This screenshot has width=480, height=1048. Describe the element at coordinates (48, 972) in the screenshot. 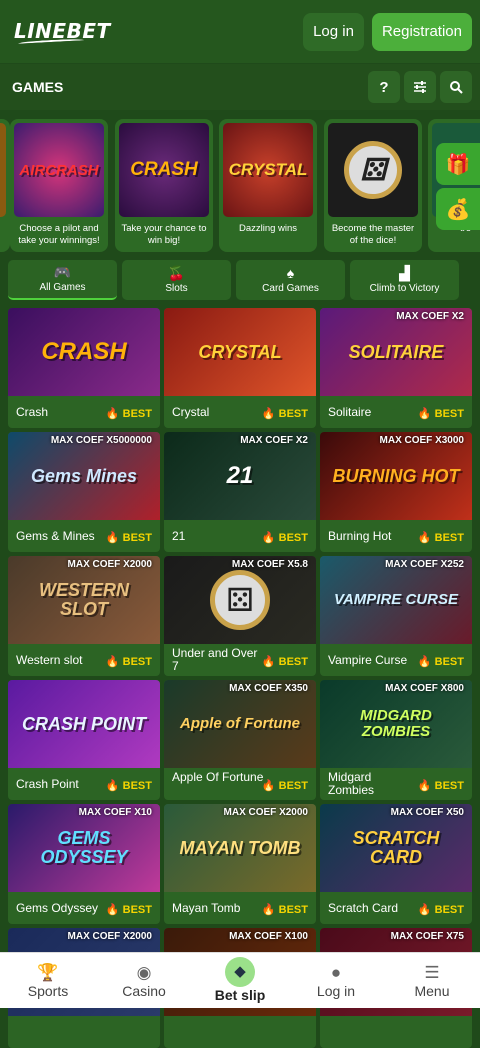

I see `trophy-icon: 🏆` at that location.